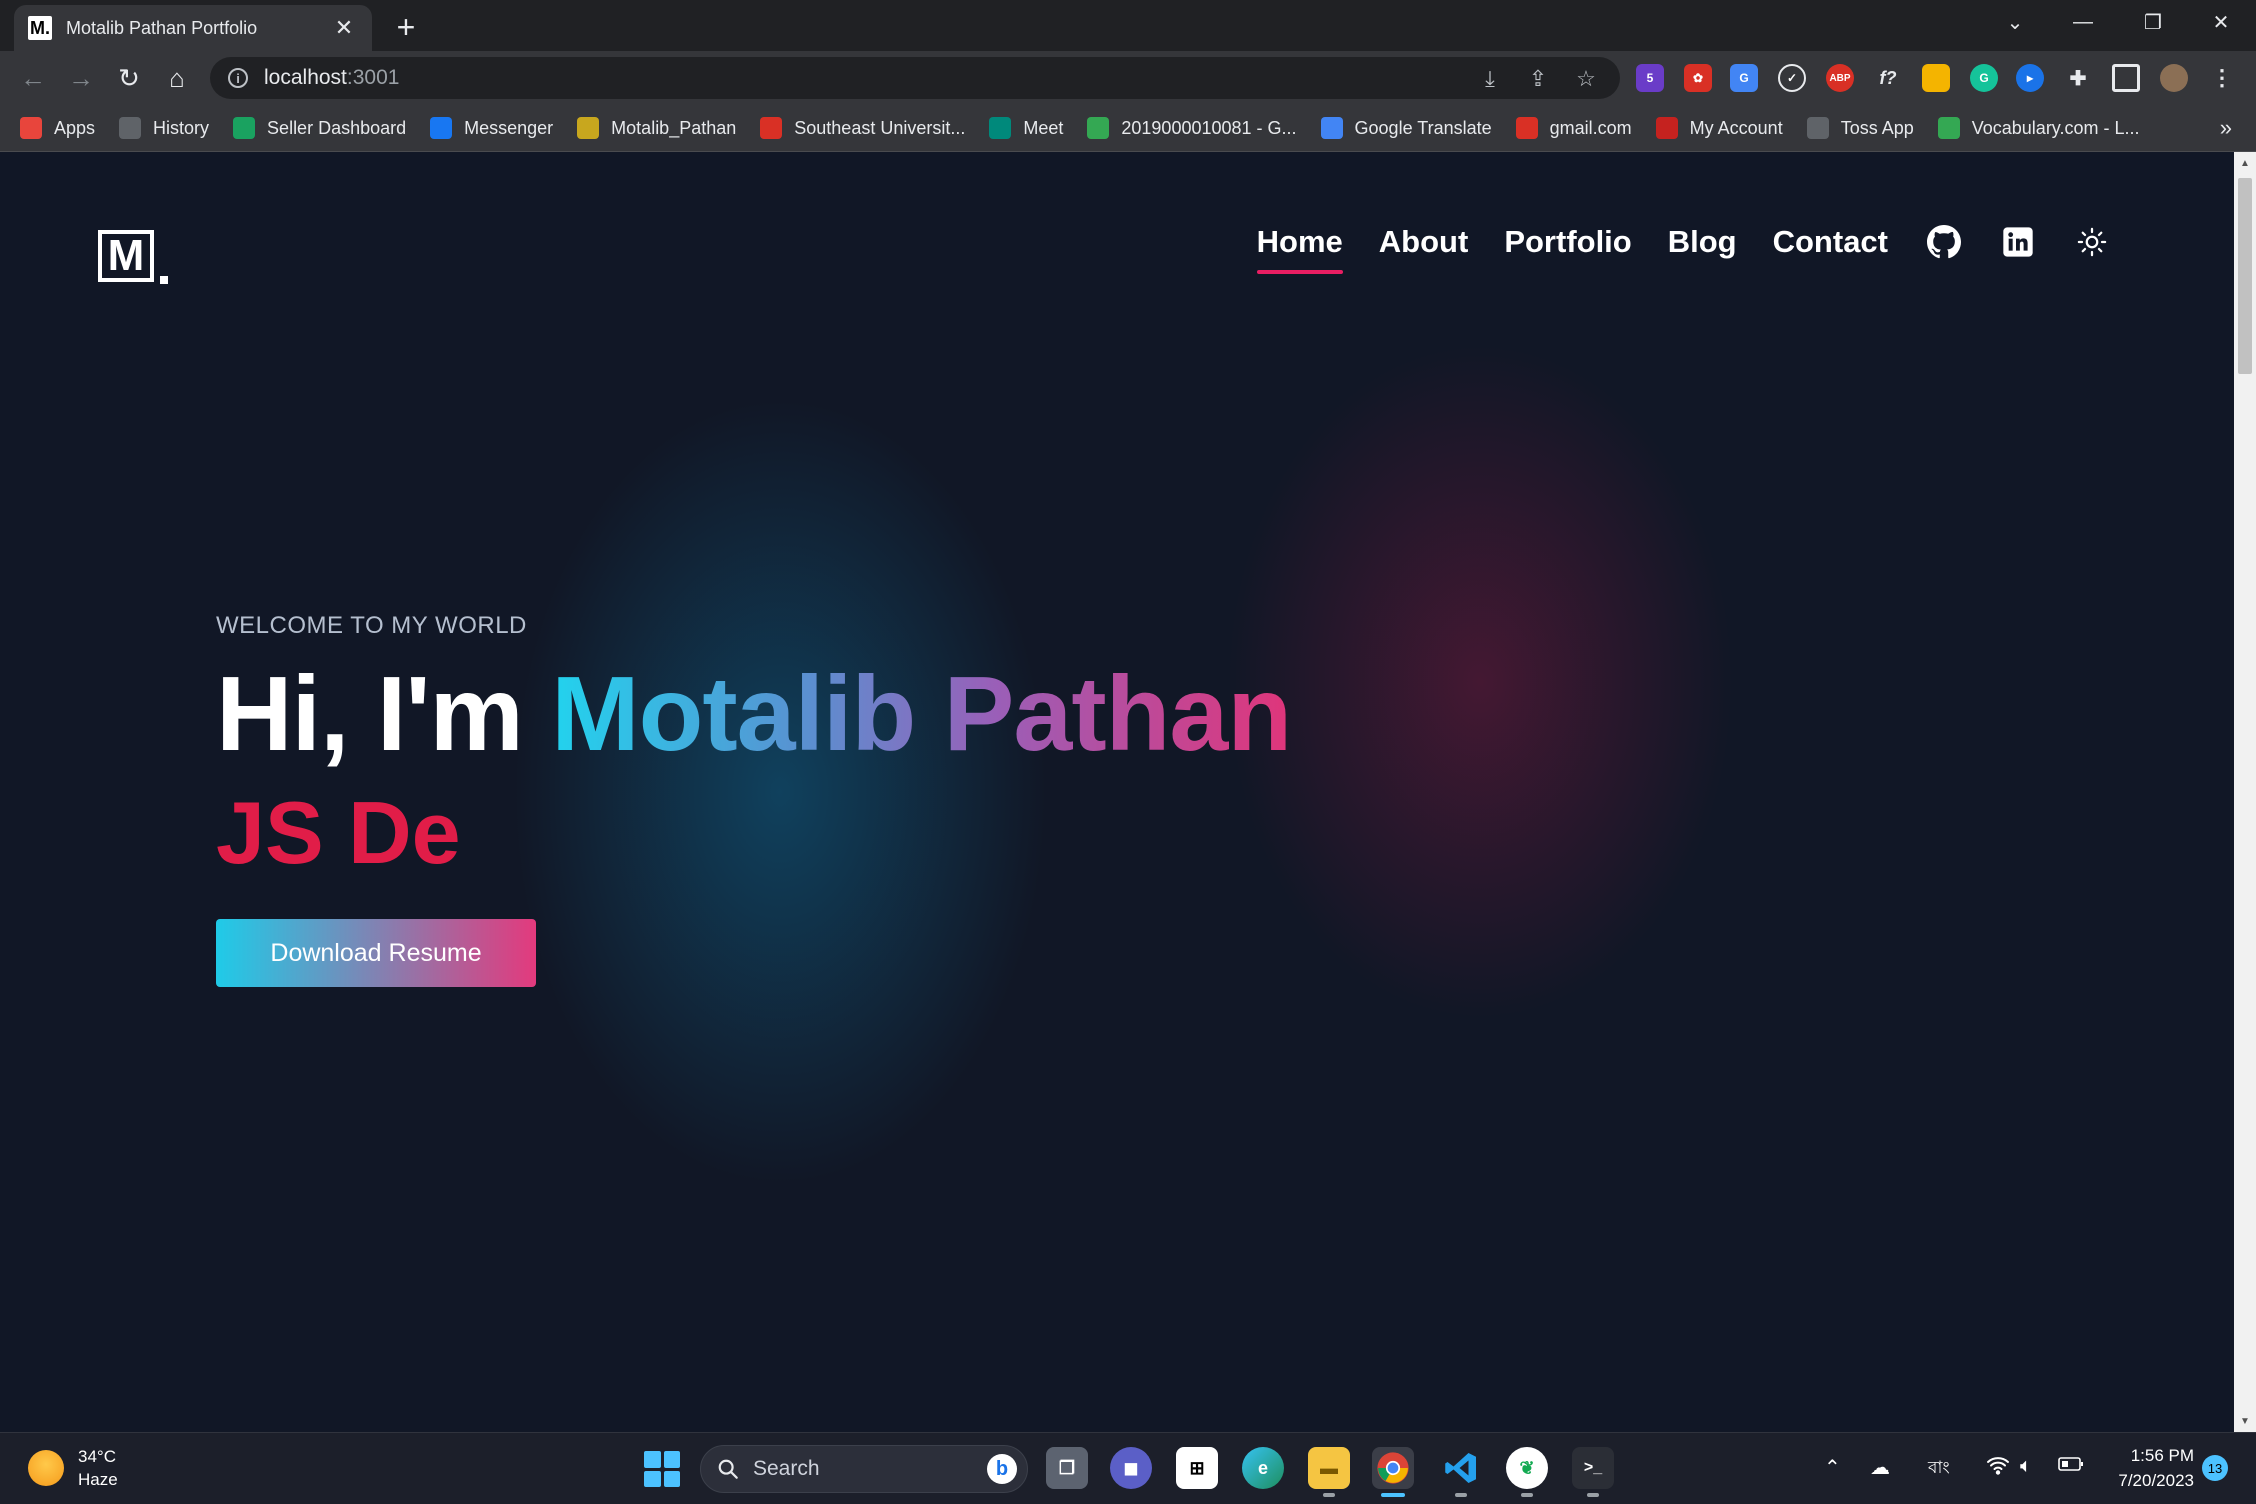 The width and height of the screenshot is (2256, 1504). Describe the element at coordinates (238, 78) in the screenshot. I see `site-info-icon: i` at that location.